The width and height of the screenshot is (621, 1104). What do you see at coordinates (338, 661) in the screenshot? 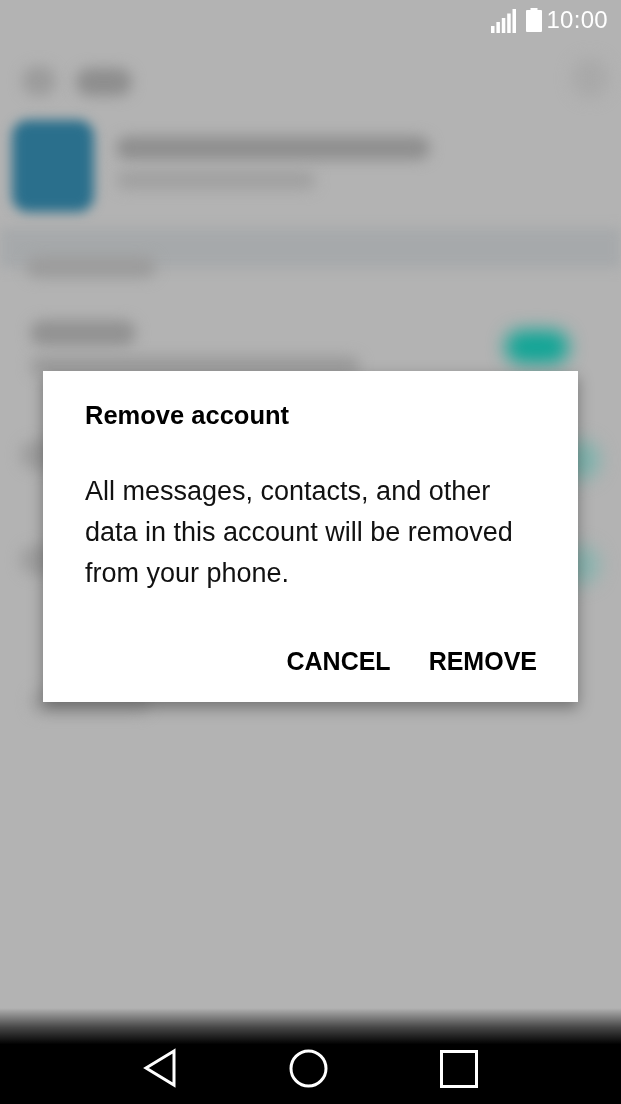
I see `dialog-button: CANCEL` at bounding box center [338, 661].